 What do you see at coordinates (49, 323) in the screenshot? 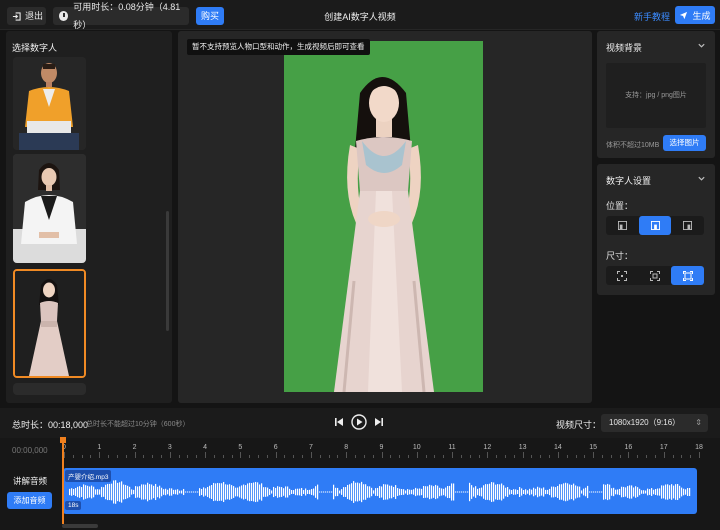
I see `avatar-option-3-selected` at bounding box center [49, 323].